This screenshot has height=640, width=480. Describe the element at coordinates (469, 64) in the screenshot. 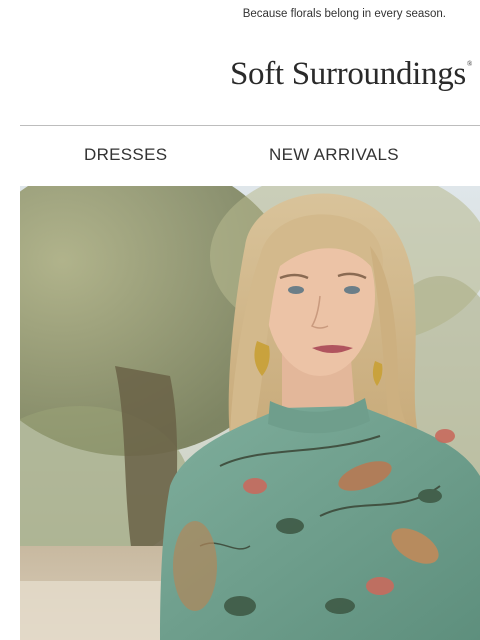

I see `registered-mark: ®` at that location.